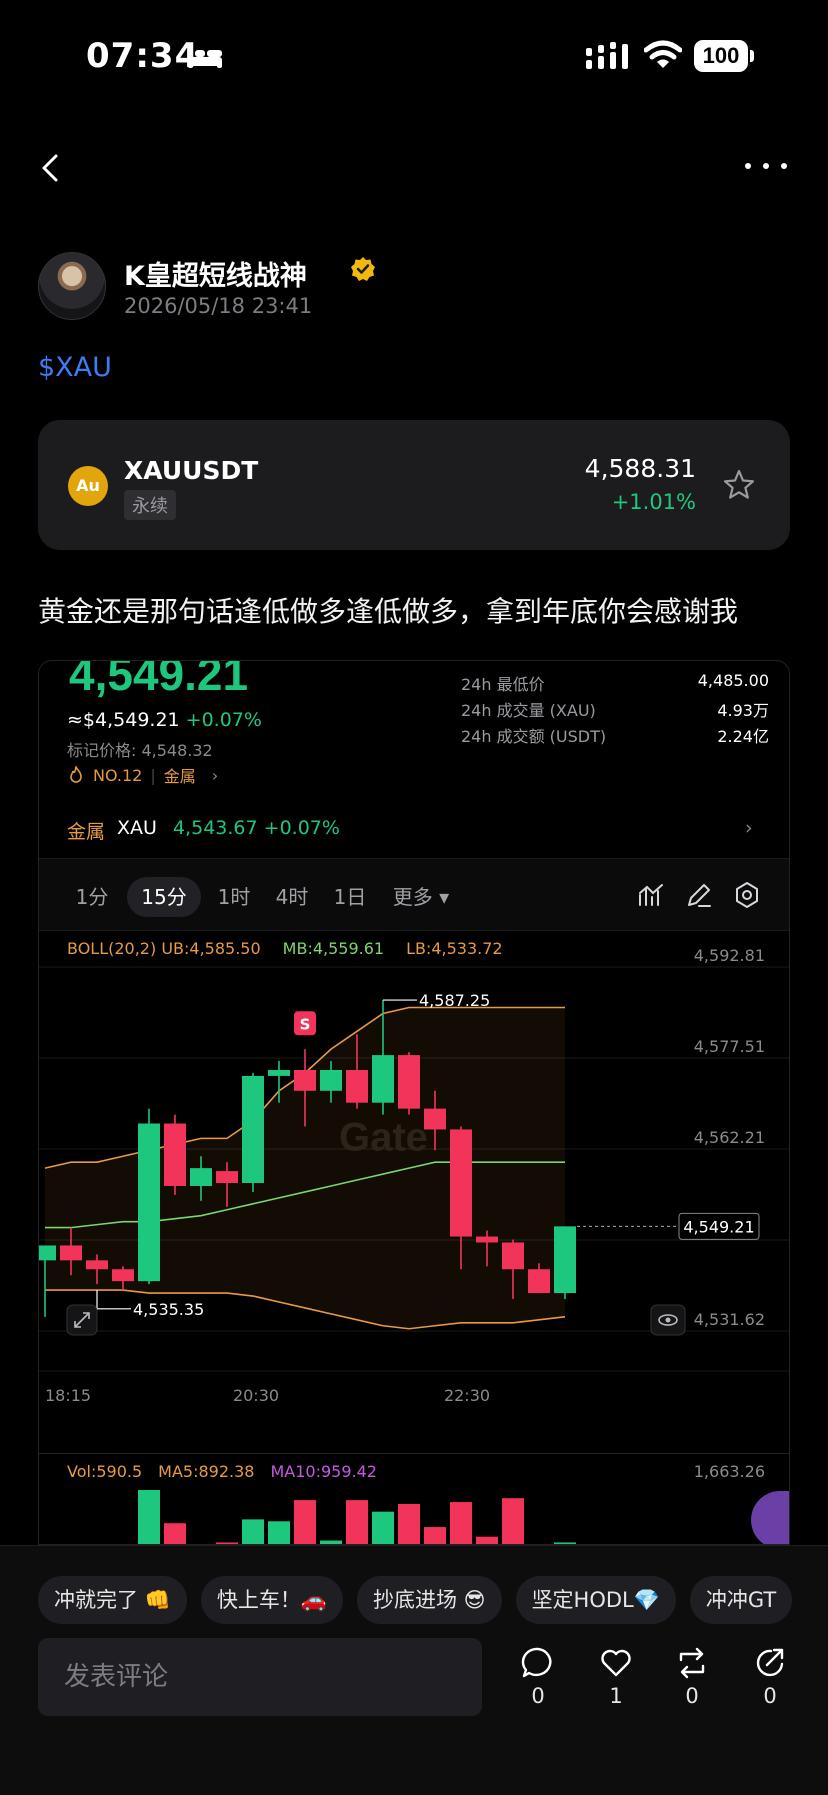  I want to click on stat-row: 24h 成交额 (USDT) 2.24亿, so click(615, 736).